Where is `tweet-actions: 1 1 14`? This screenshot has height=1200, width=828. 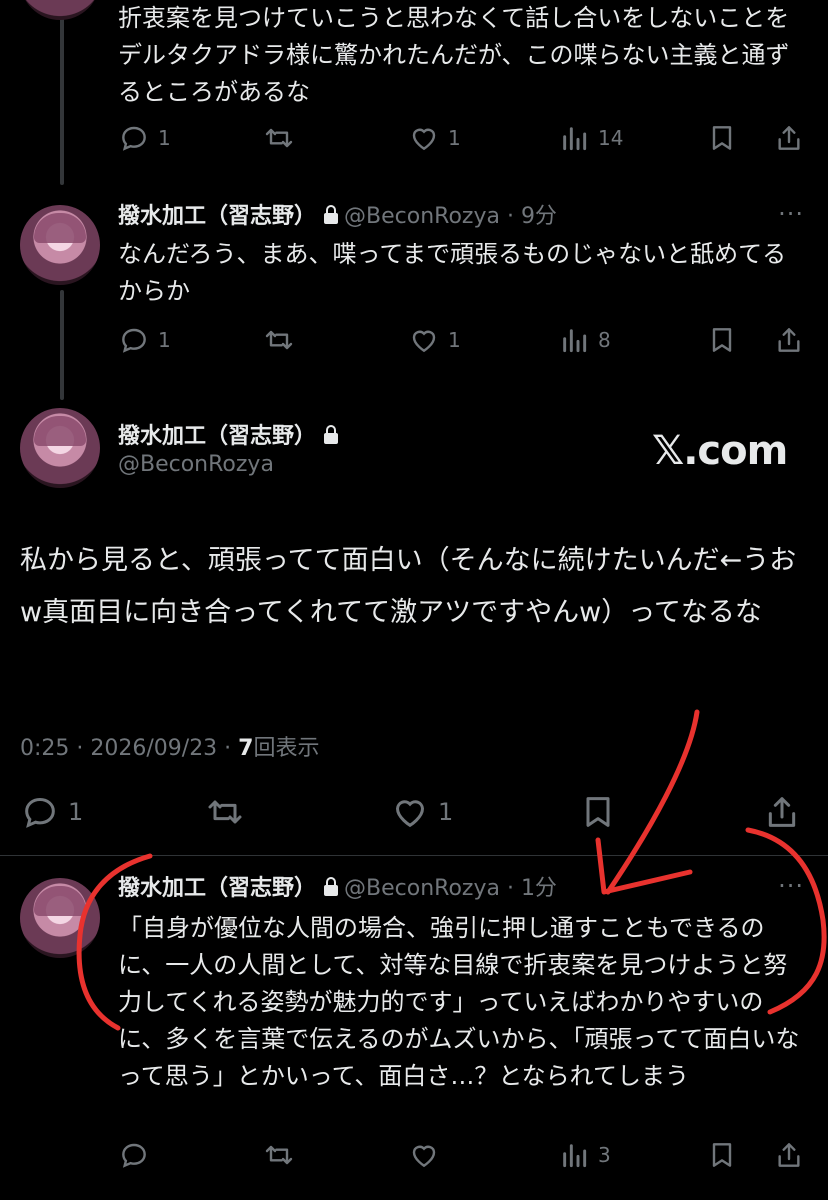
tweet-actions: 1 1 14 is located at coordinates (463, 138).